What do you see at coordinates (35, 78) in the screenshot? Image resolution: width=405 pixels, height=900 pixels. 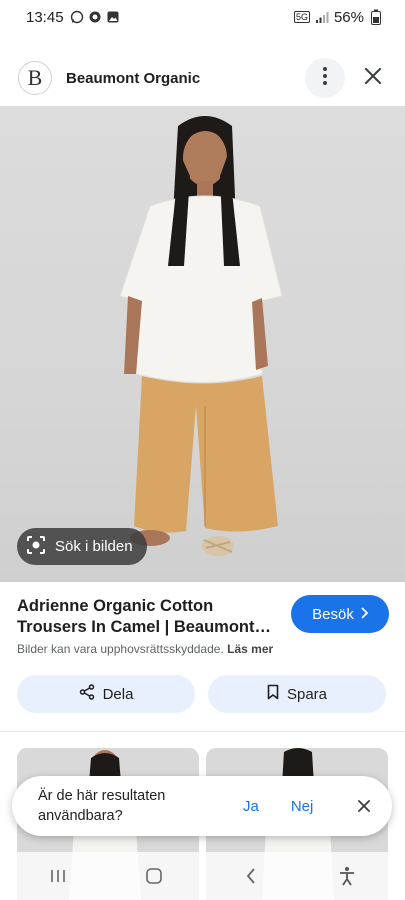 I see `site-logo: B` at bounding box center [35, 78].